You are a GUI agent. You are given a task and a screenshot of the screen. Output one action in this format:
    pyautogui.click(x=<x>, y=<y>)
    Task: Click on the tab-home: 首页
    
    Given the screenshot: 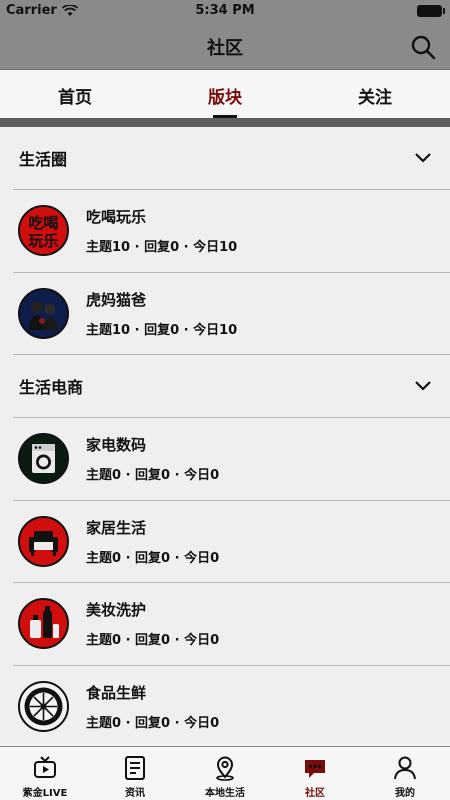 What is the action you would take?
    pyautogui.click(x=75, y=94)
    